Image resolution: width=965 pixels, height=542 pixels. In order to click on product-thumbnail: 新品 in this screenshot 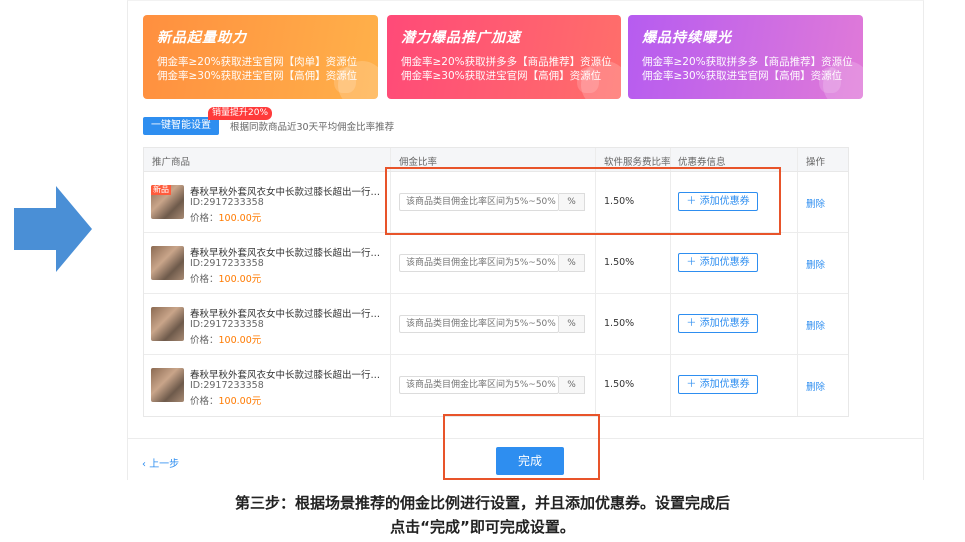, I will do `click(167, 202)`.